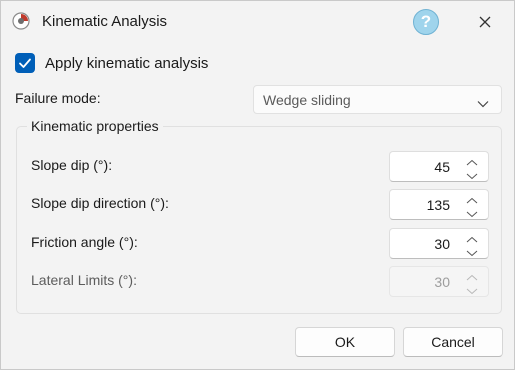 The image size is (515, 370). What do you see at coordinates (95, 126) in the screenshot?
I see `kinematic-properties-title: Kinematic properties` at bounding box center [95, 126].